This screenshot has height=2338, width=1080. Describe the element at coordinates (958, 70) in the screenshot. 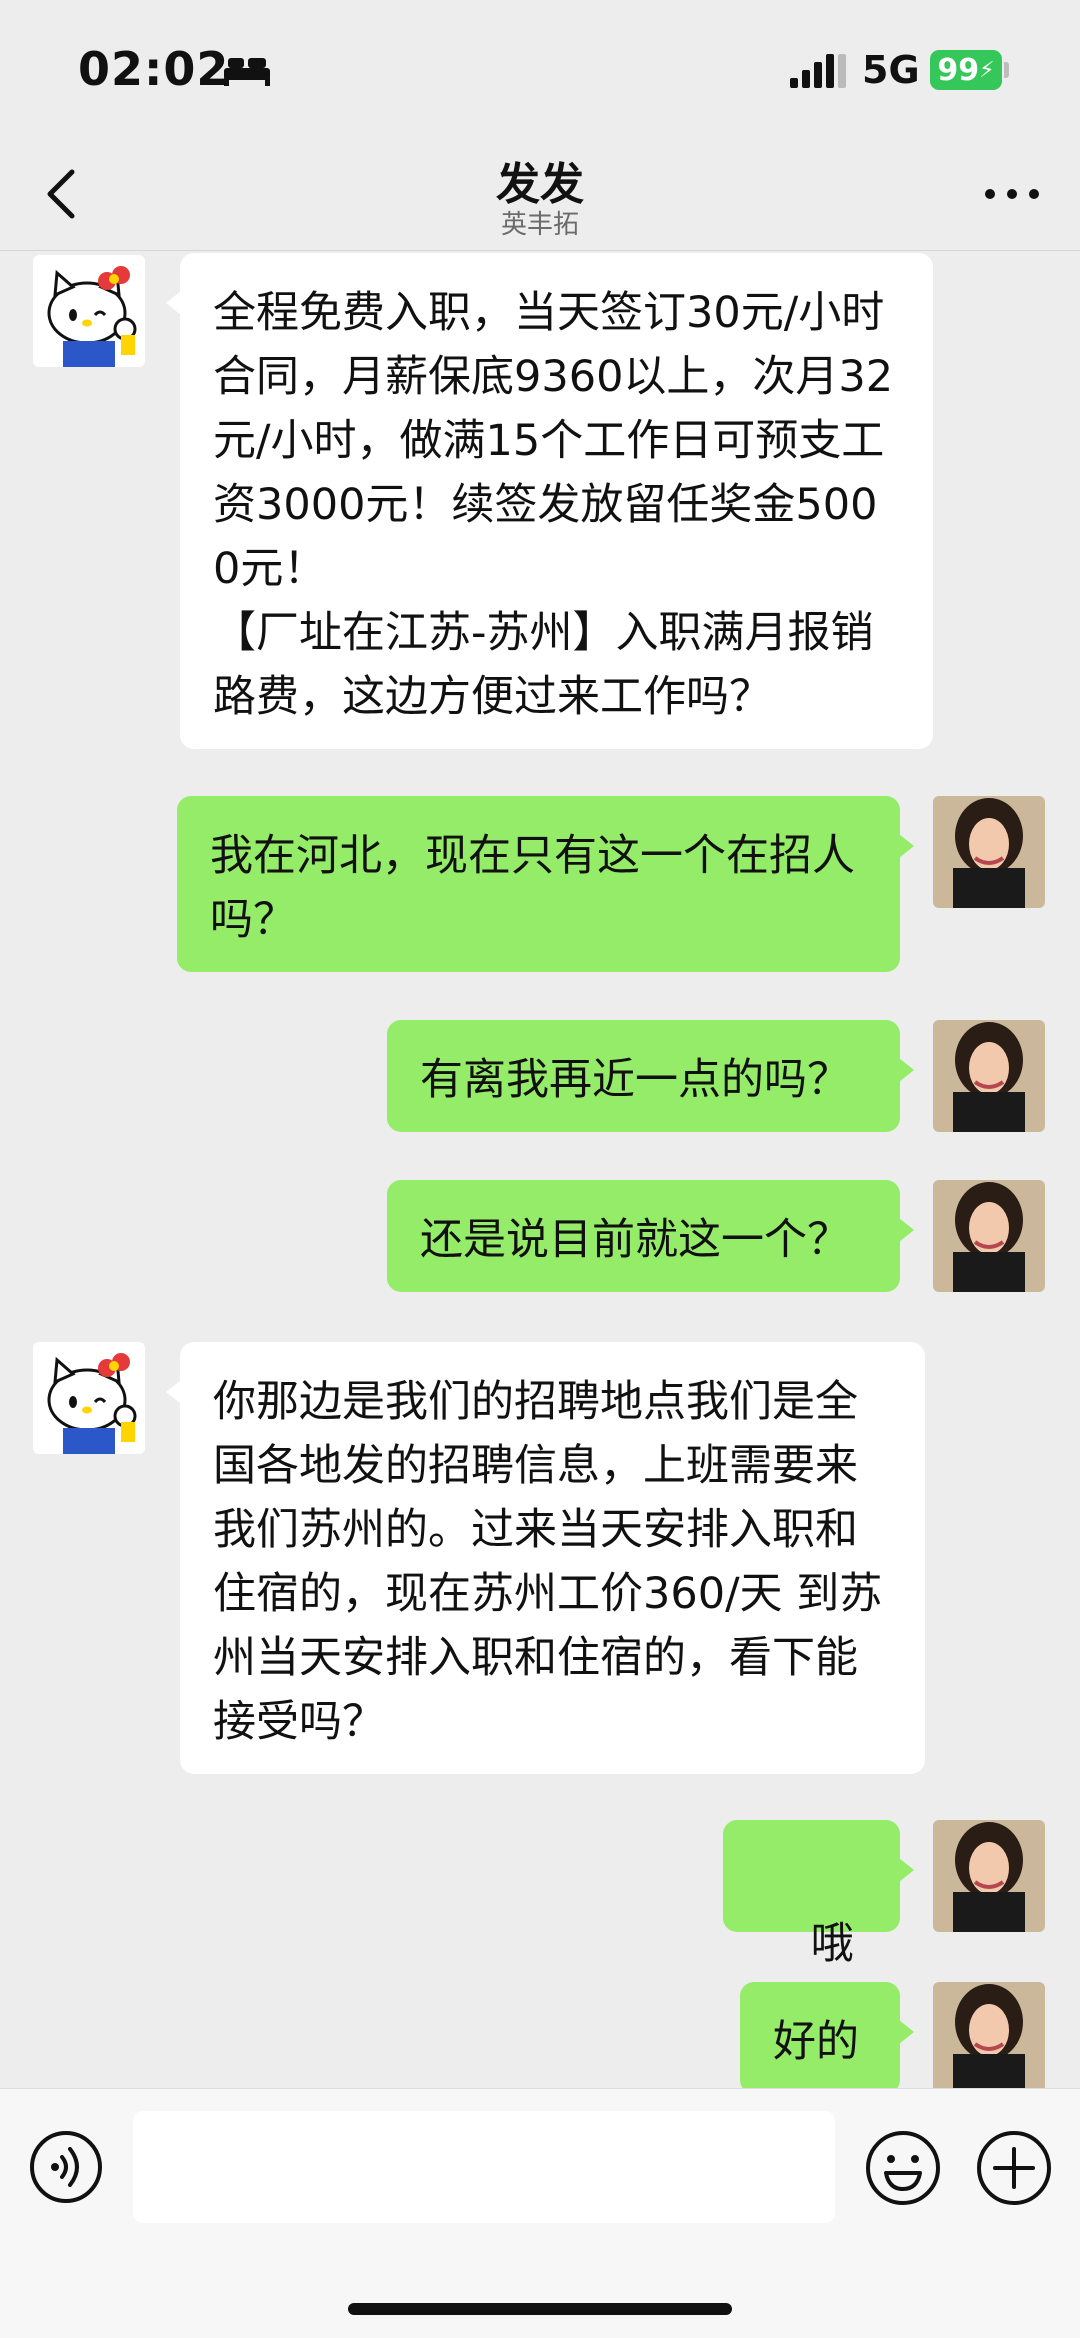

I see `battery-level: 99` at that location.